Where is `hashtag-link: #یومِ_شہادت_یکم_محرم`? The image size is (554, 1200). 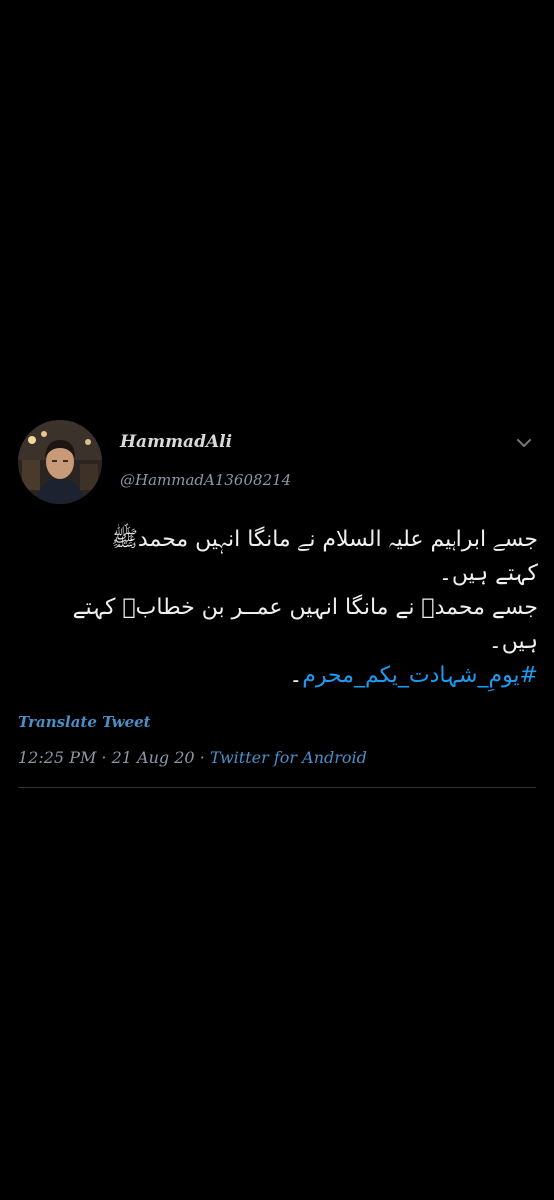
hashtag-link: #یومِ_شہادت_یکم_محرم is located at coordinates (420, 675).